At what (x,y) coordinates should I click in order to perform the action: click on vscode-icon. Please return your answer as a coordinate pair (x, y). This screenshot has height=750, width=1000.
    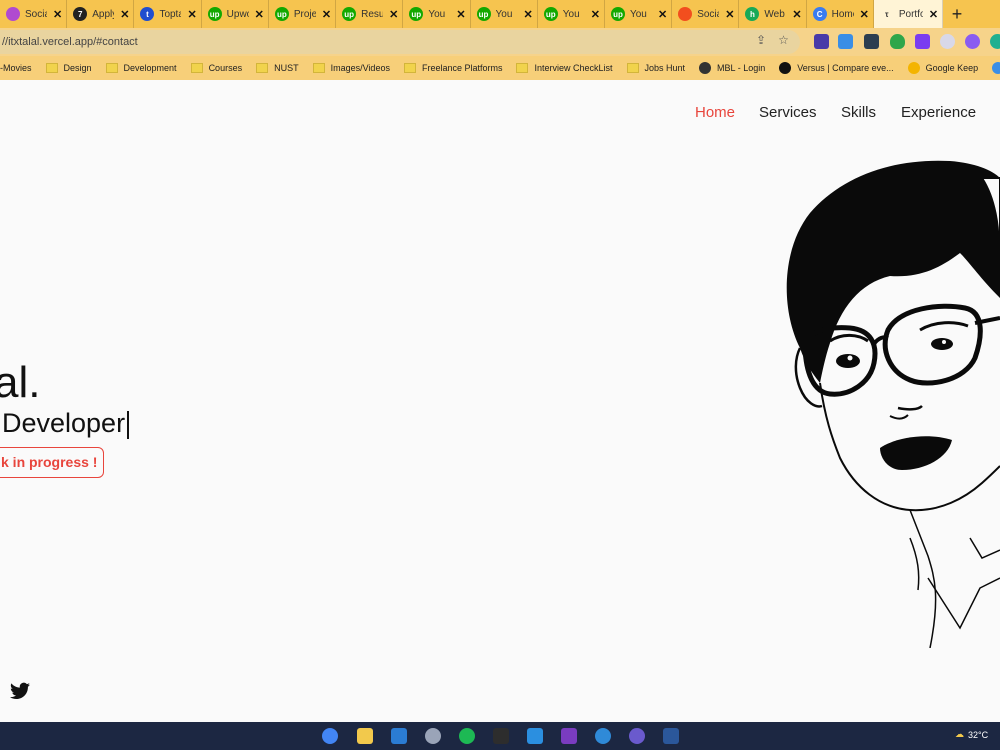
    Looking at the image, I should click on (535, 736).